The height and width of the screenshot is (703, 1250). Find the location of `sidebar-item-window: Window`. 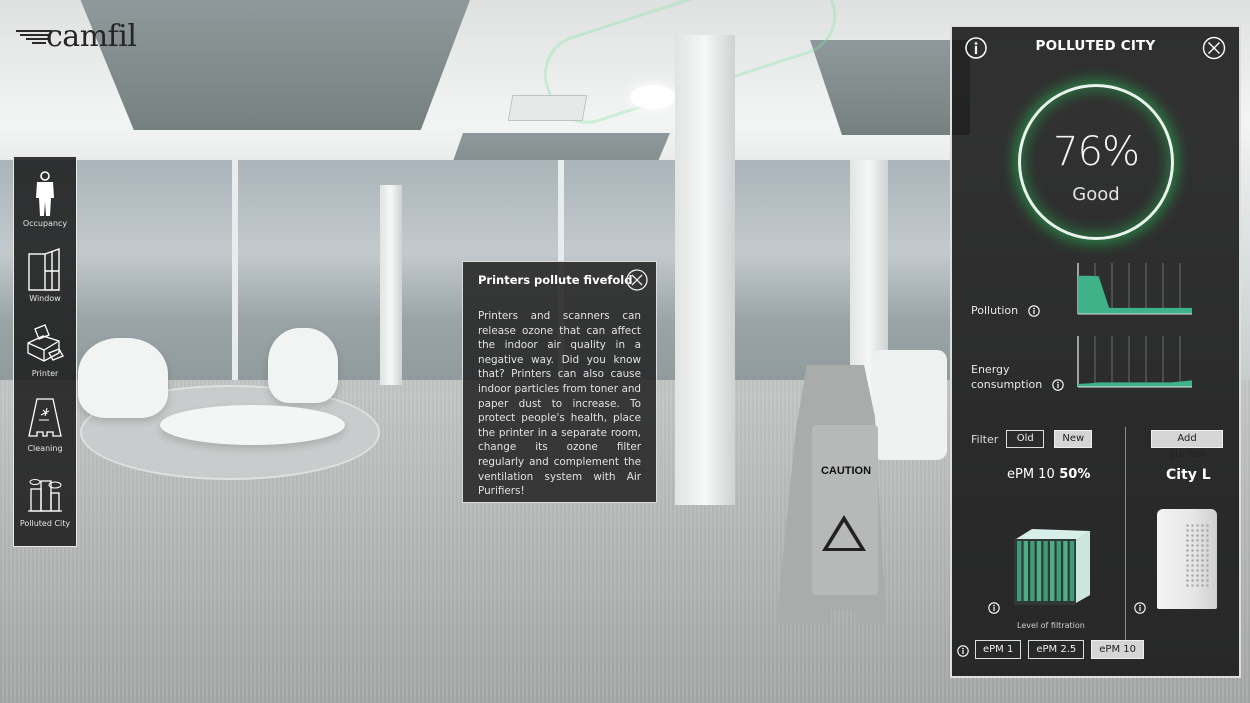

sidebar-item-window: Window is located at coordinates (45, 283).